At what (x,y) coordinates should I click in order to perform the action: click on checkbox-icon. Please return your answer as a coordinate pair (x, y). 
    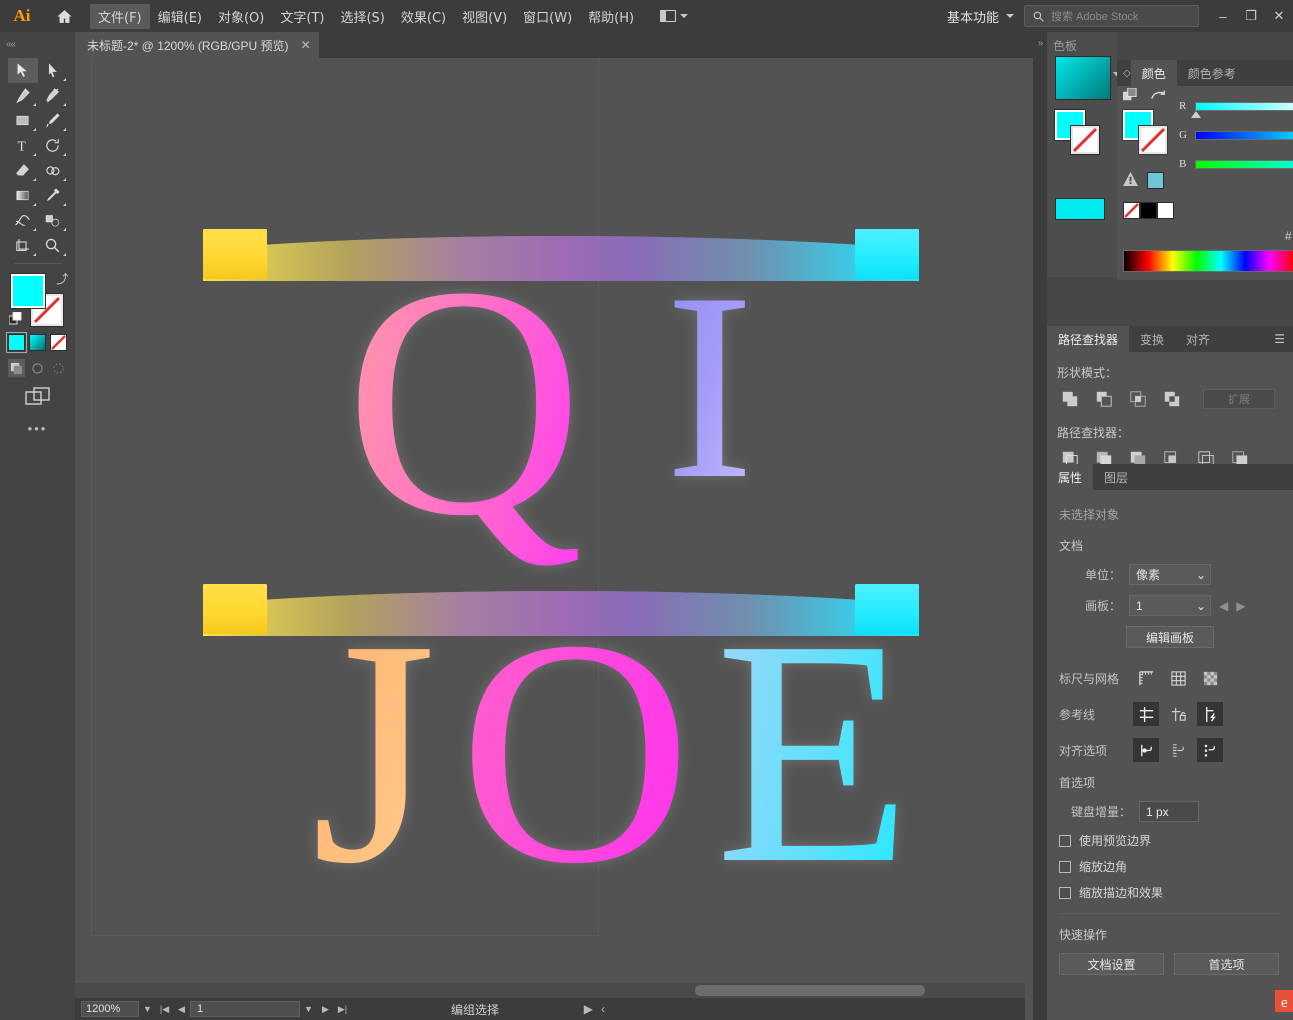
    Looking at the image, I should click on (1065, 866).